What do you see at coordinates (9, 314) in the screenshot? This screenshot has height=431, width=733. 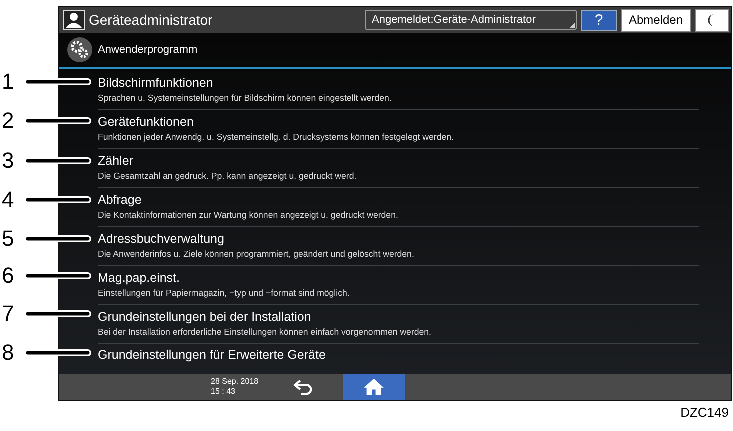 I see `callout-number: 7` at bounding box center [9, 314].